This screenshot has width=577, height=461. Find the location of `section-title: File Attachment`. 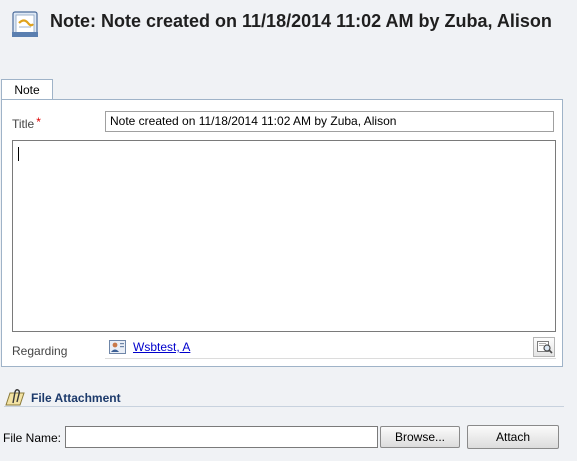

section-title: File Attachment is located at coordinates (76, 398).